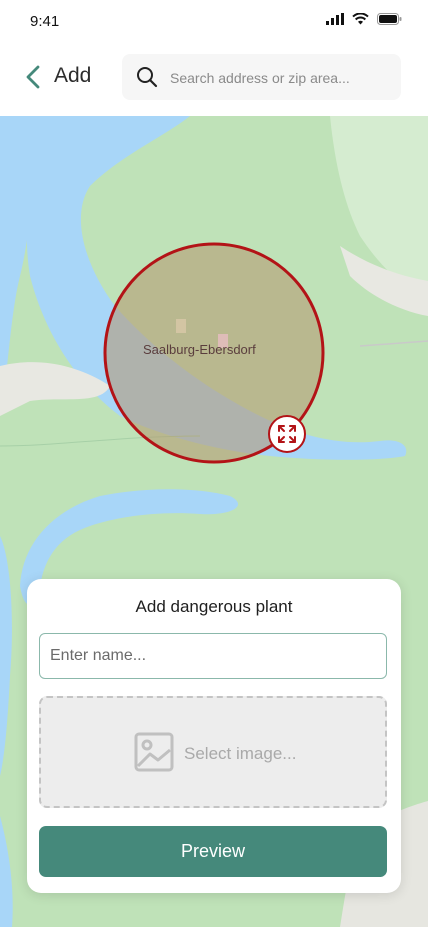 This screenshot has width=428, height=927. I want to click on signal-icon, so click(335, 19).